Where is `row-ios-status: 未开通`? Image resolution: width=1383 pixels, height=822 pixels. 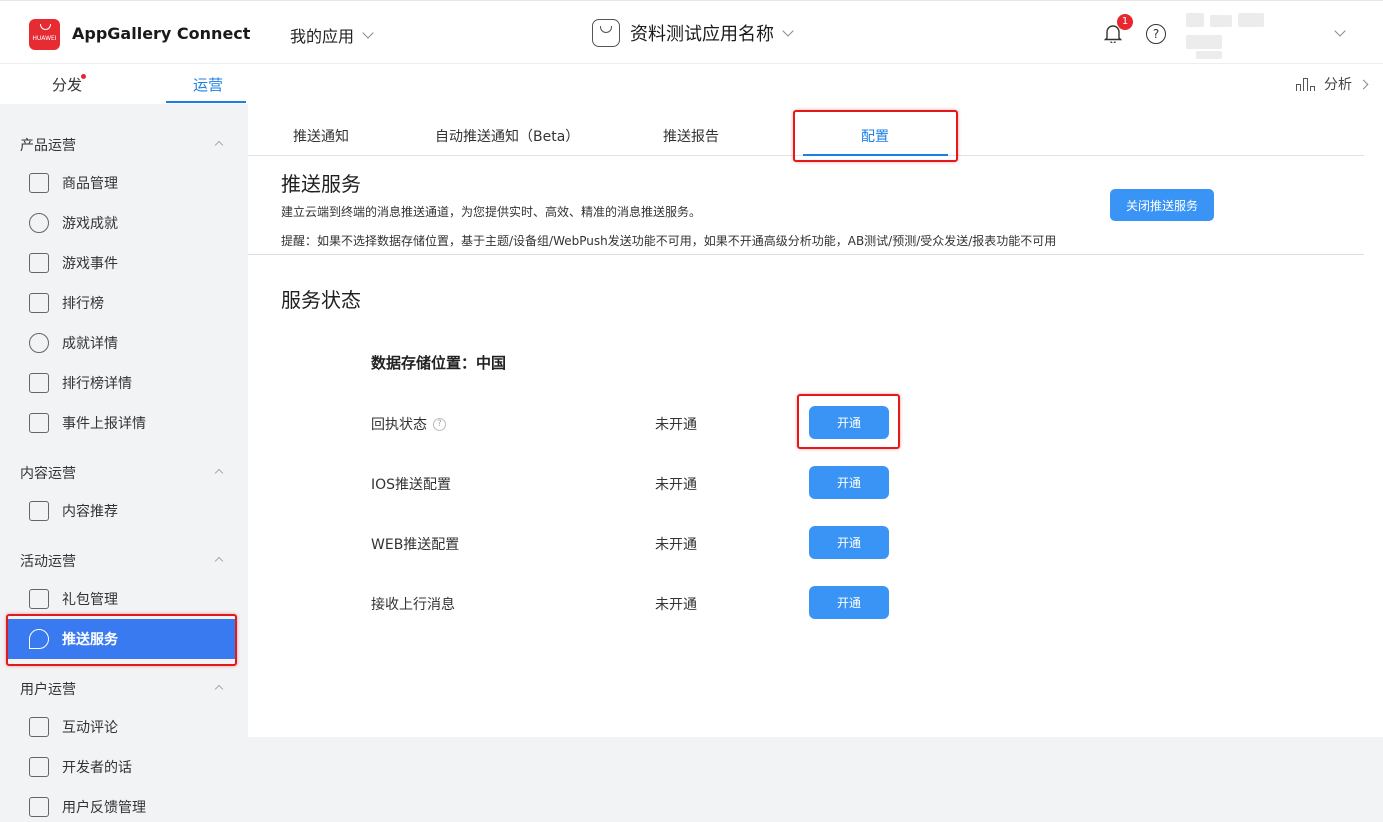 row-ios-status: 未开通 is located at coordinates (676, 485).